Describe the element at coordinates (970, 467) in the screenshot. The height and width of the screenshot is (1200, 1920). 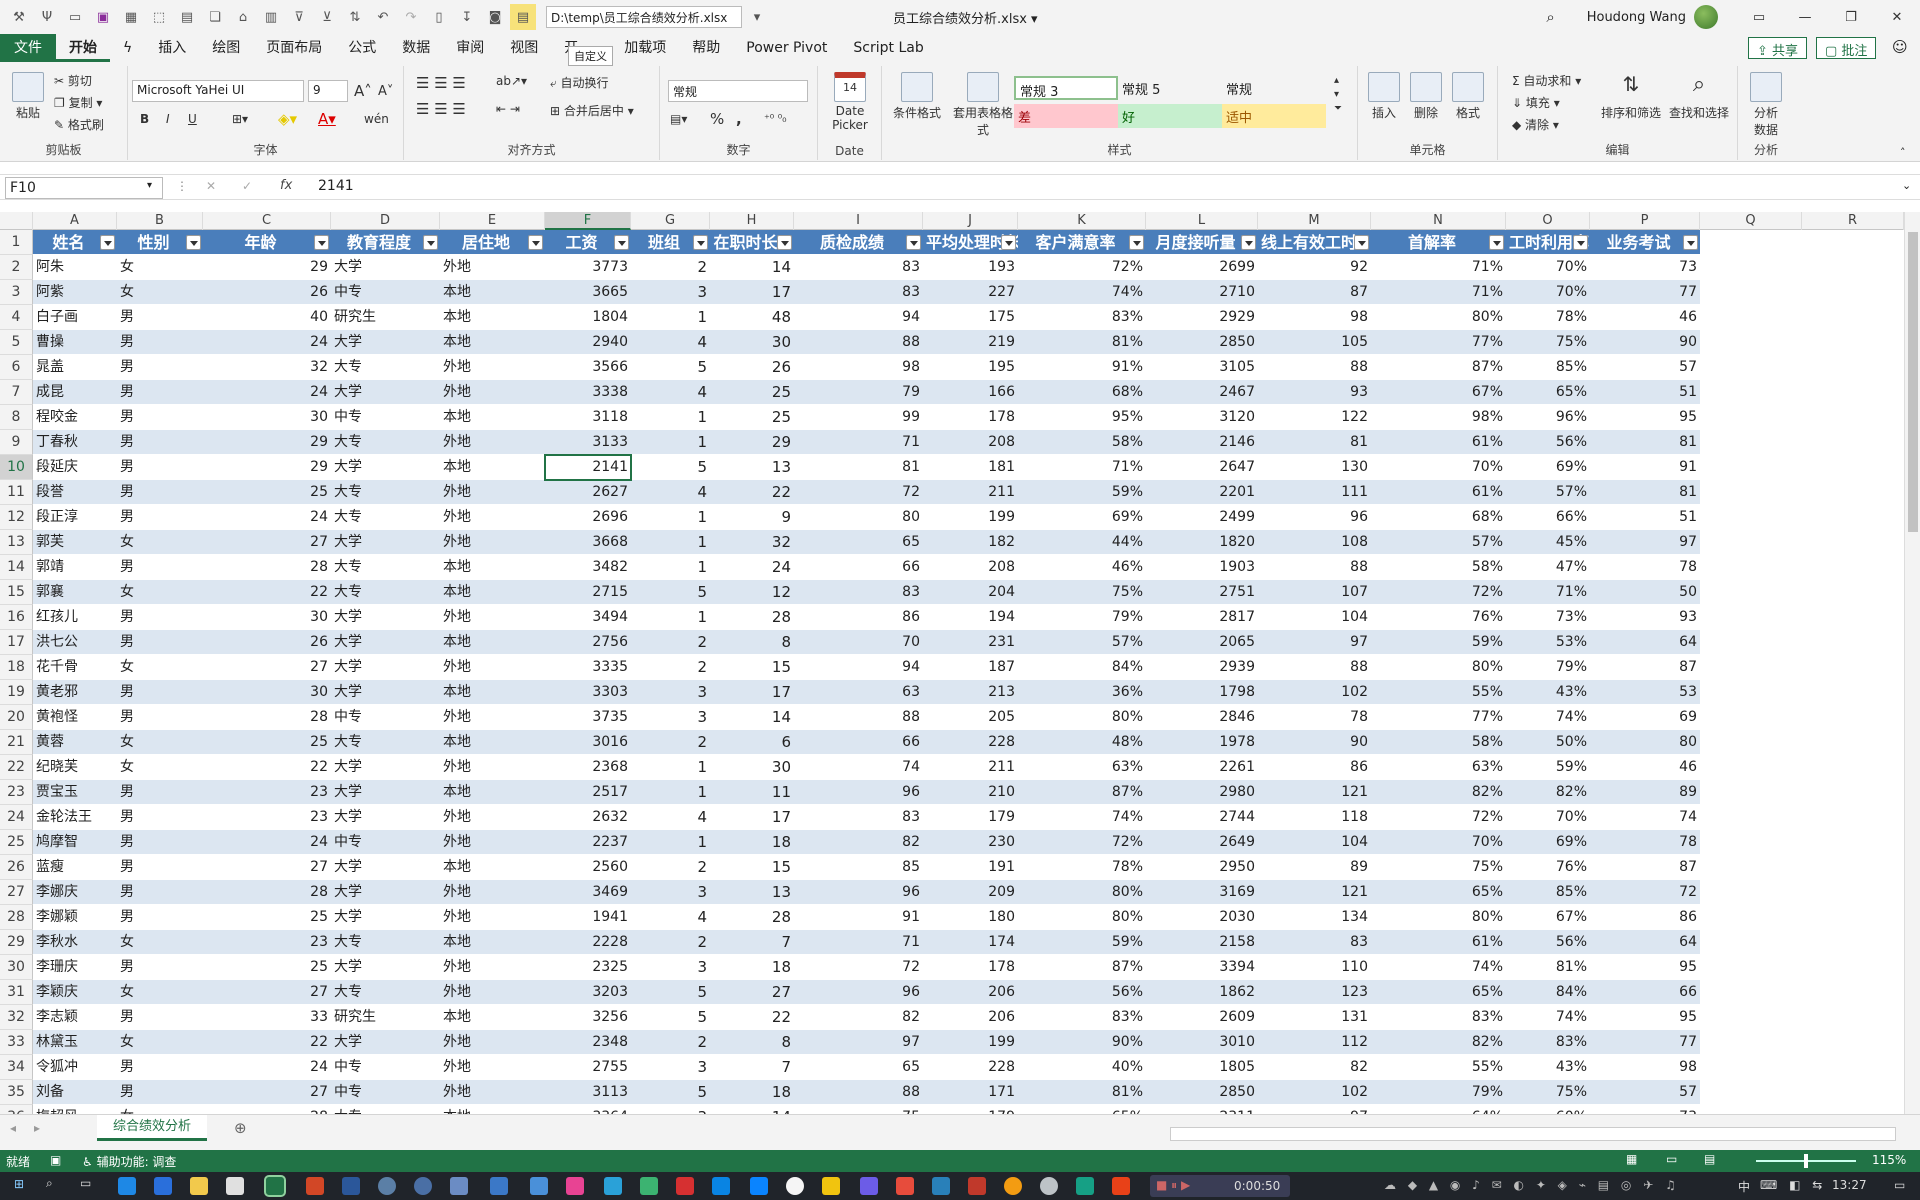
I see `table-cell: 181` at that location.